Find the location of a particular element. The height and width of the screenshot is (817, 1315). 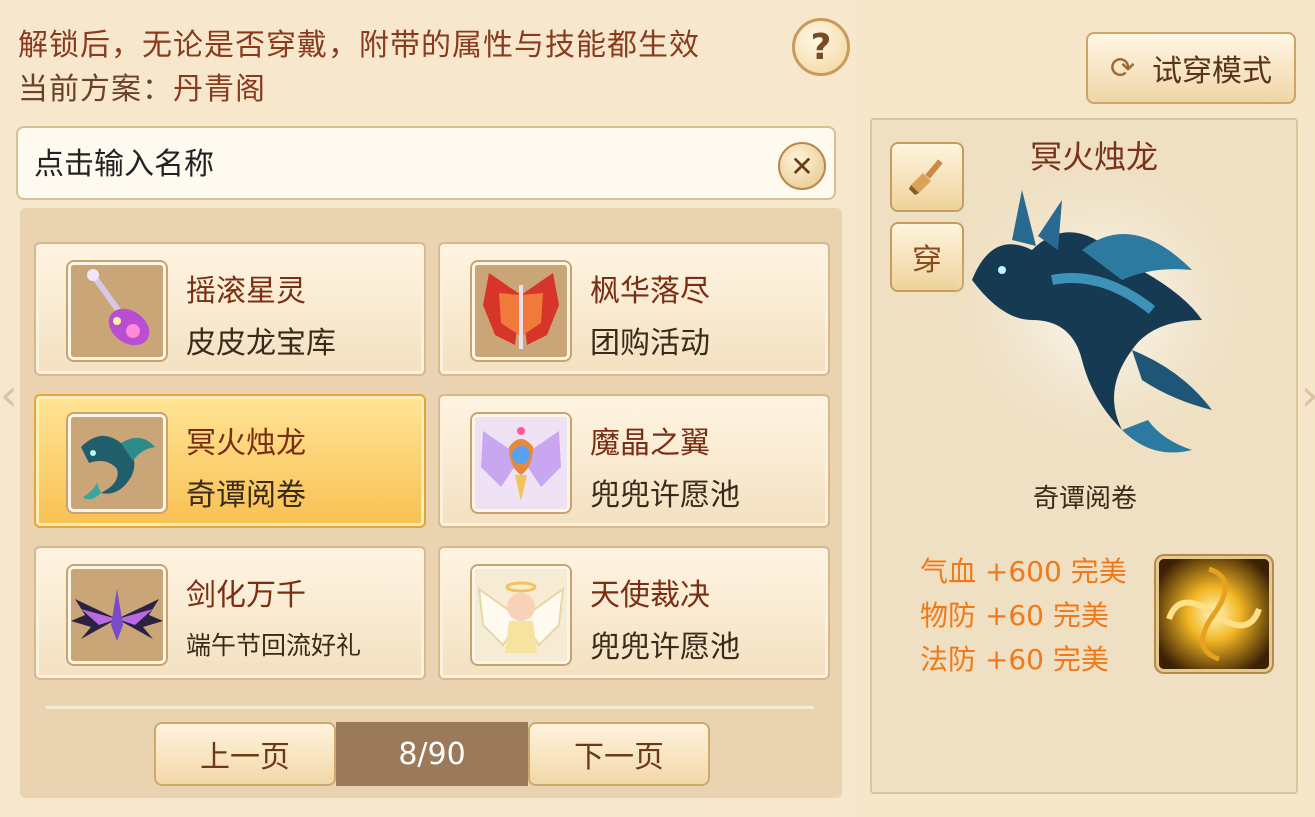

item-name: 冥火烛龙 is located at coordinates (246, 443).